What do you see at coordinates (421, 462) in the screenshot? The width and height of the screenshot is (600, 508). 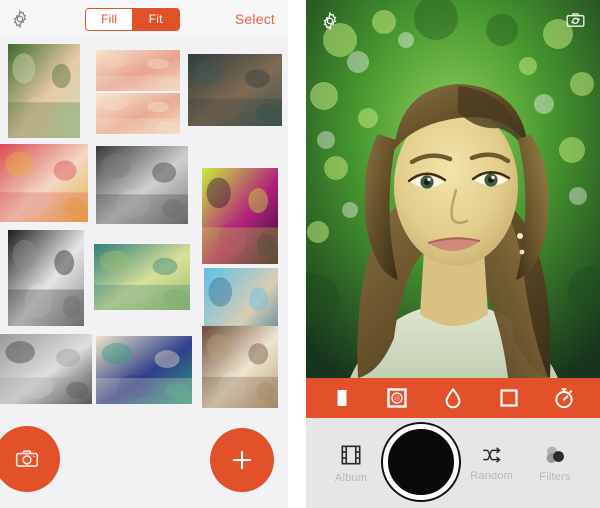 I see `shutter-button` at bounding box center [421, 462].